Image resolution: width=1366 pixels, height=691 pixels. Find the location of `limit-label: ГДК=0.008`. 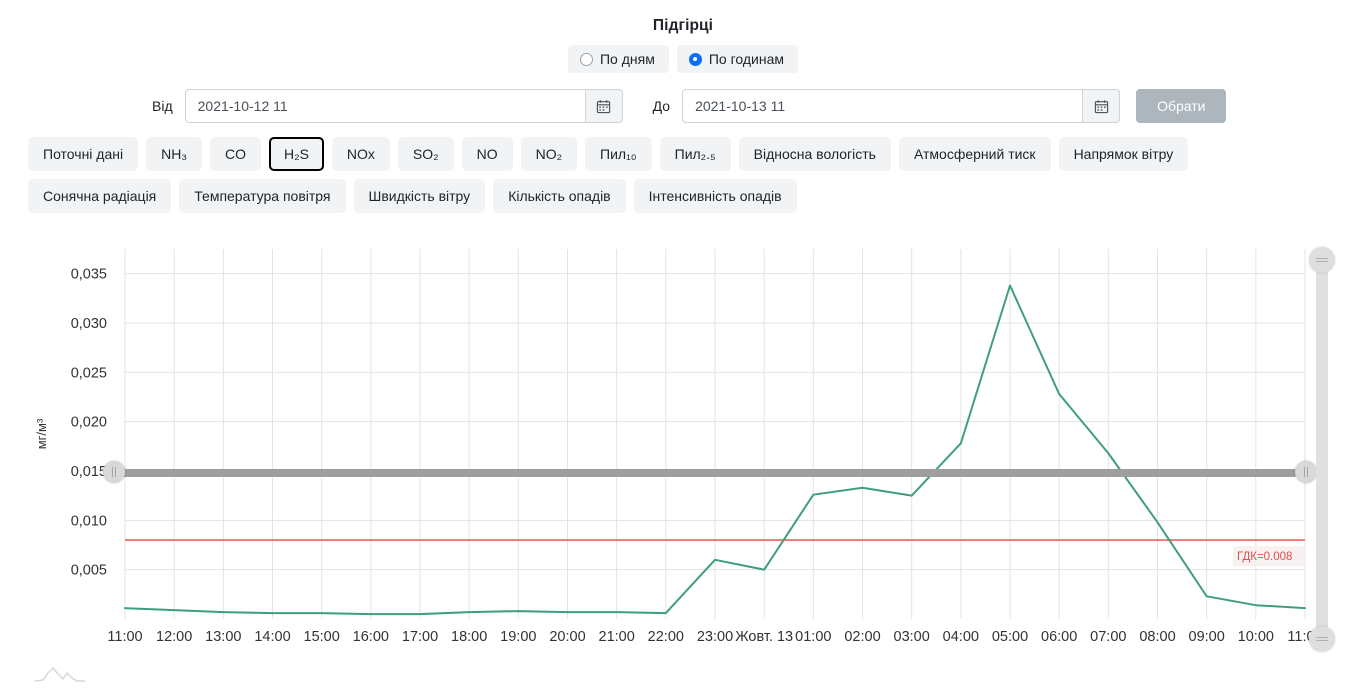

limit-label: ГДК=0.008 is located at coordinates (1264, 557).